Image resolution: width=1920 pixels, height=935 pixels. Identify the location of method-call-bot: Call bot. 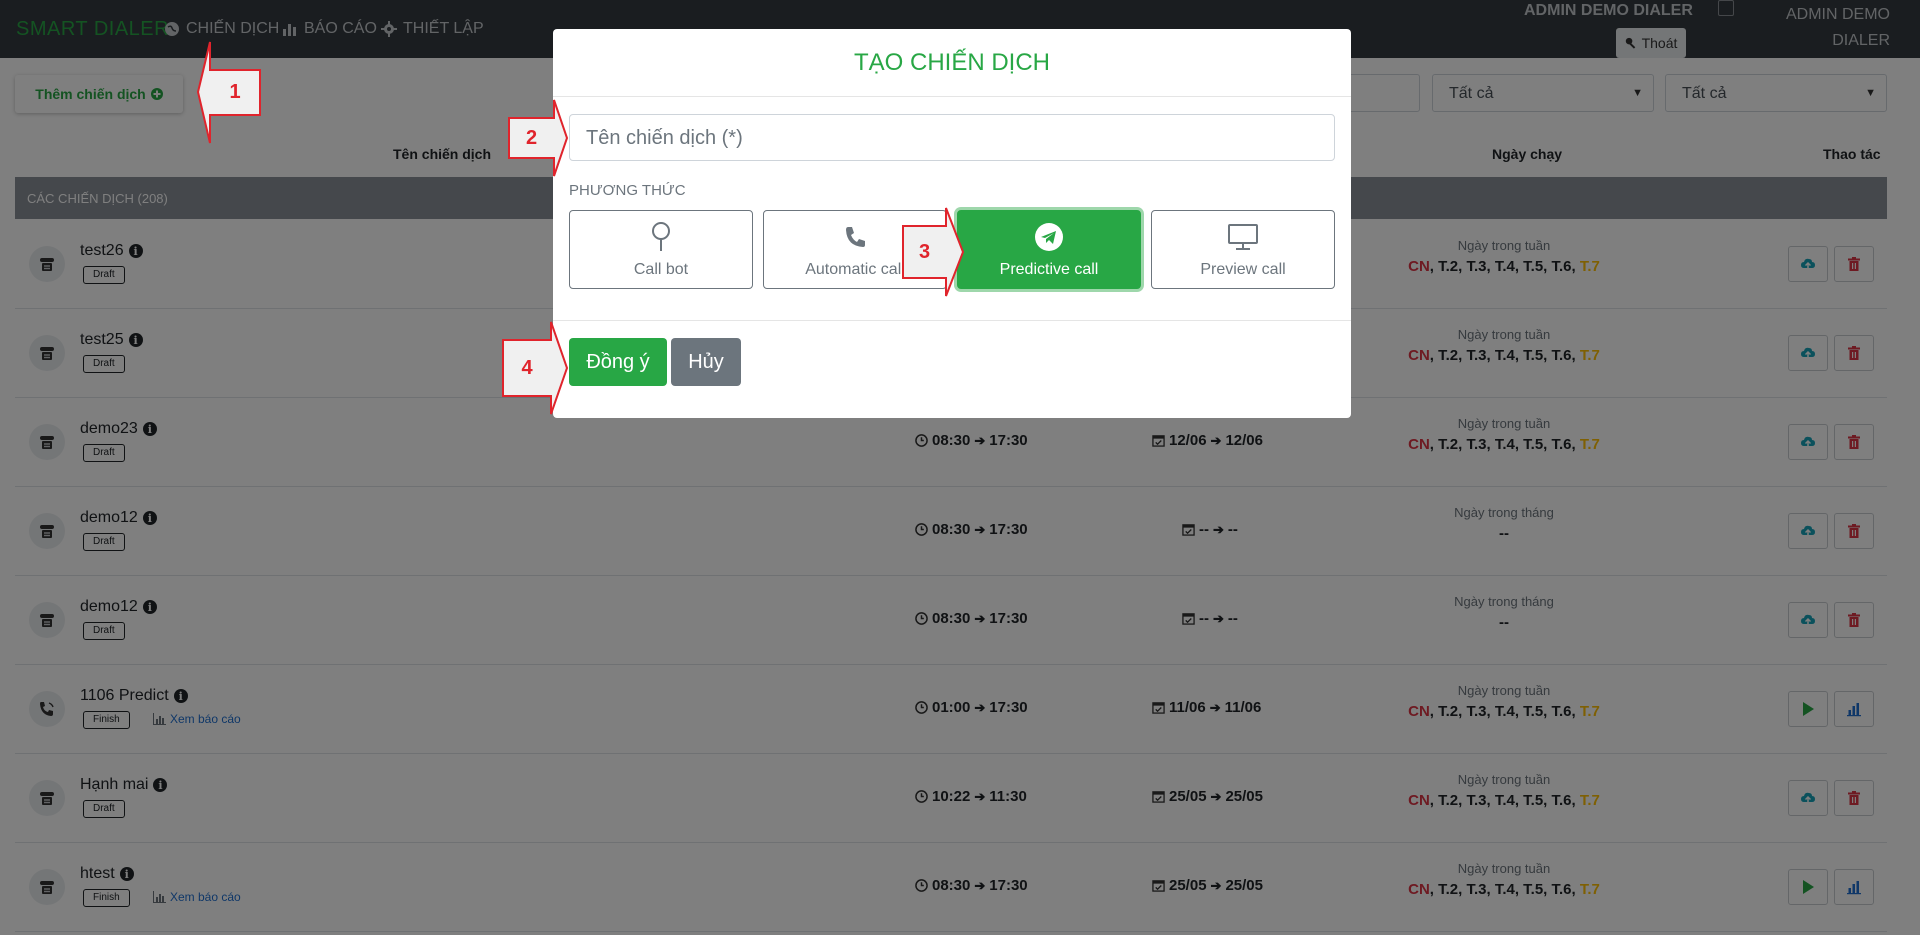
(661, 249).